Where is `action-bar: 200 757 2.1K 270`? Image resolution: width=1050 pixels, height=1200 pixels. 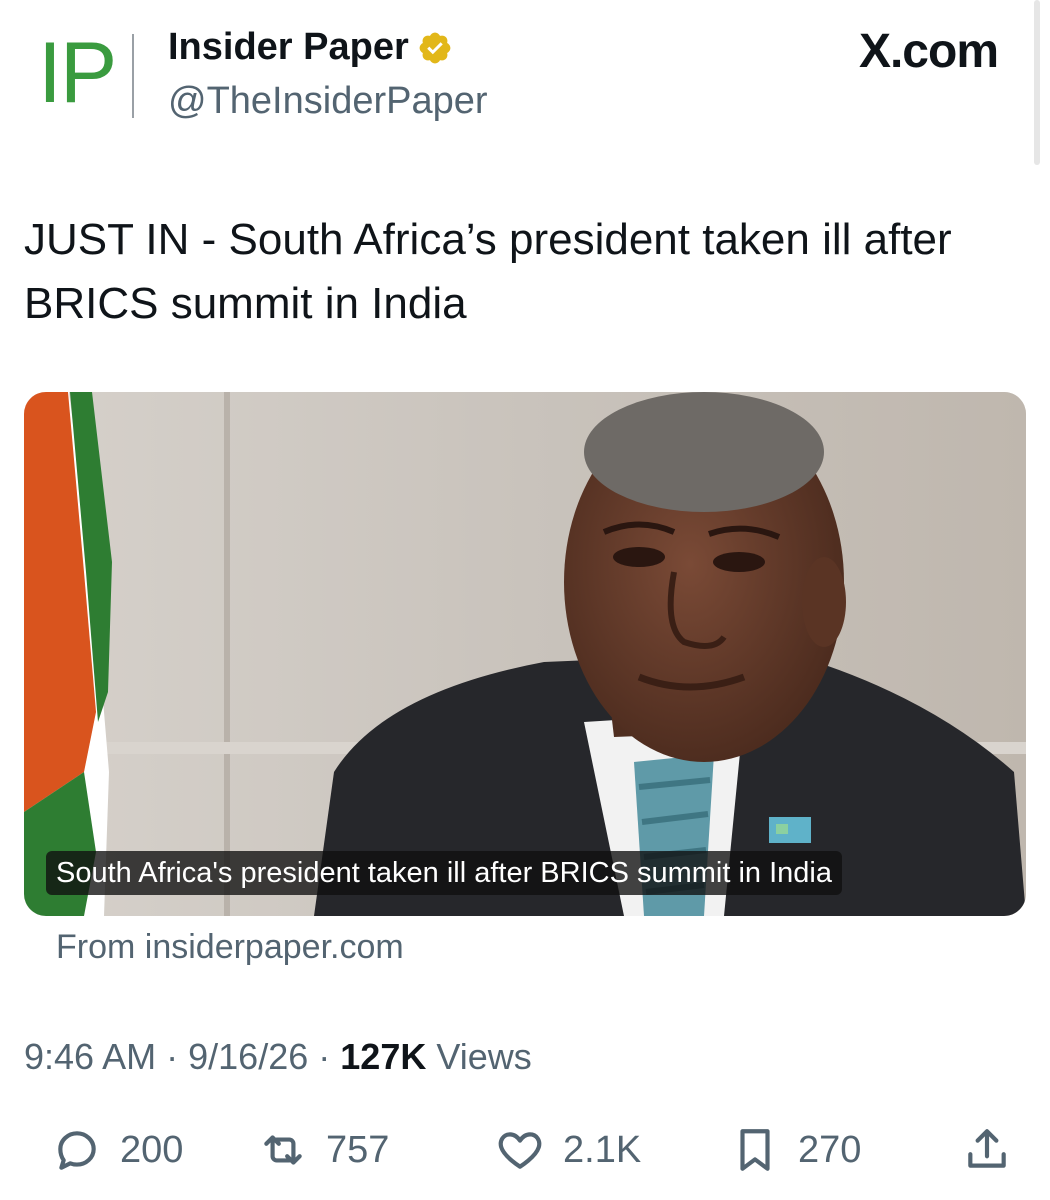
action-bar: 200 757 2.1K 270 is located at coordinates (525, 1150).